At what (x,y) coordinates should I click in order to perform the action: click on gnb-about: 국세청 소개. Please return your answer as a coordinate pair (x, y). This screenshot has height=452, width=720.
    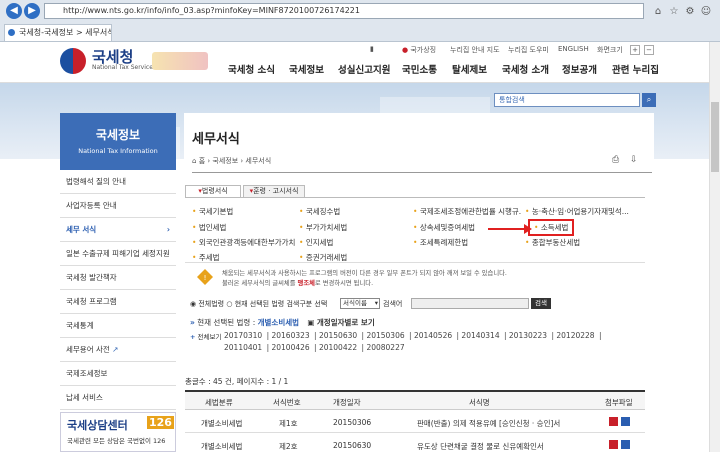
    Looking at the image, I should click on (525, 69).